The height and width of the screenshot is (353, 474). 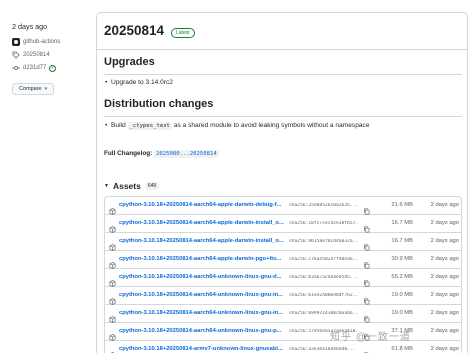 What do you see at coordinates (30, 89) in the screenshot?
I see `compare-label: Compare` at bounding box center [30, 89].